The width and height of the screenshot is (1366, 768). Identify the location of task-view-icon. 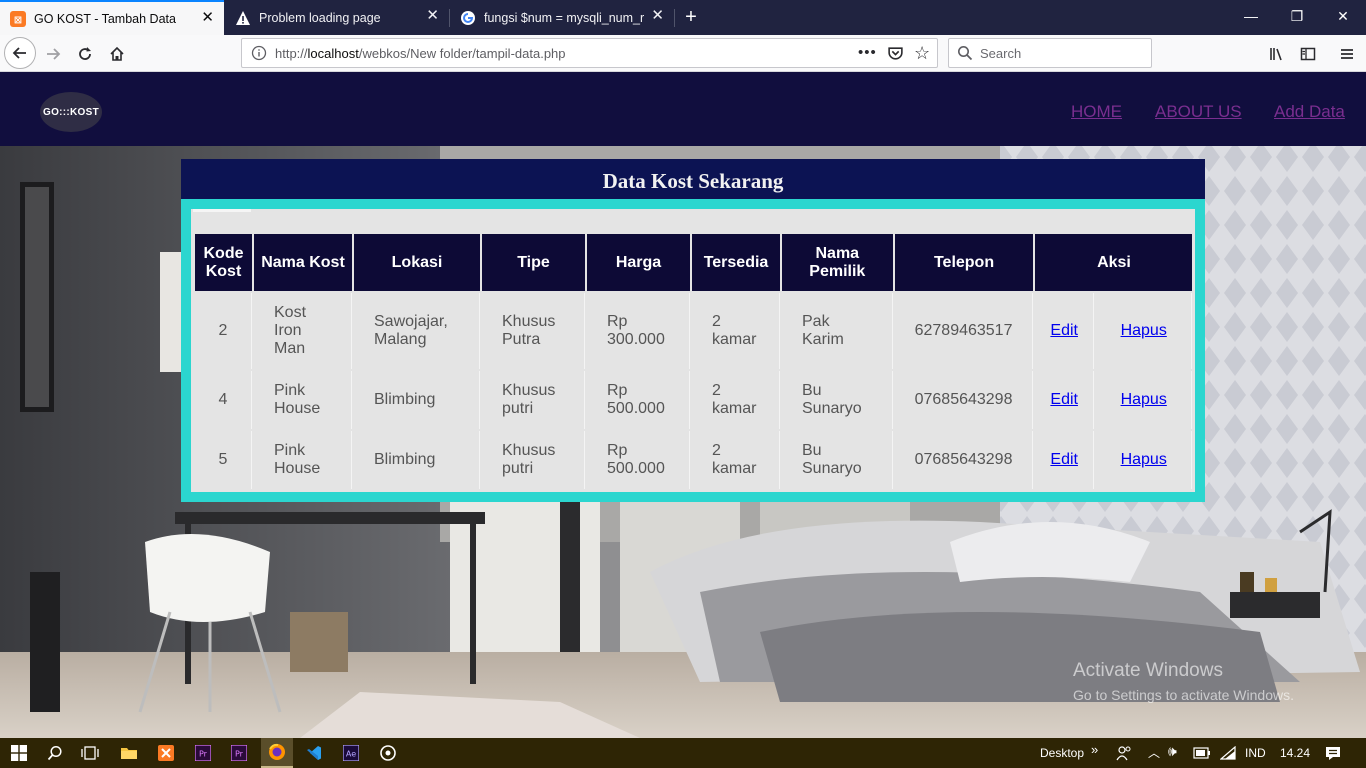
(90, 753).